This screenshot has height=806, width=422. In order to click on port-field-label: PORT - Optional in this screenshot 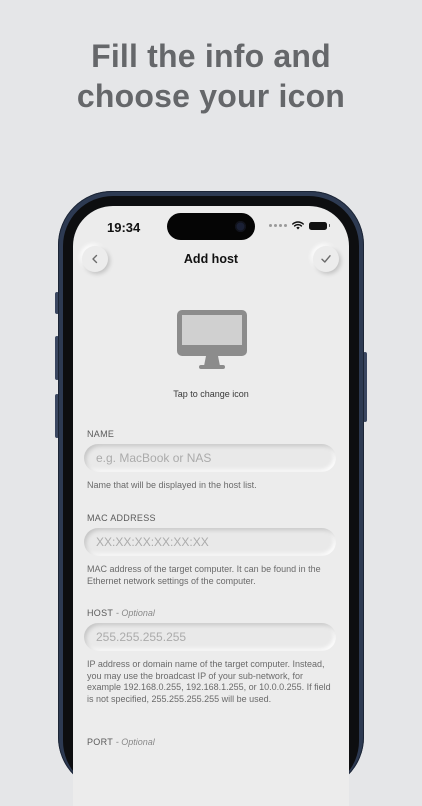, I will do `click(121, 742)`.